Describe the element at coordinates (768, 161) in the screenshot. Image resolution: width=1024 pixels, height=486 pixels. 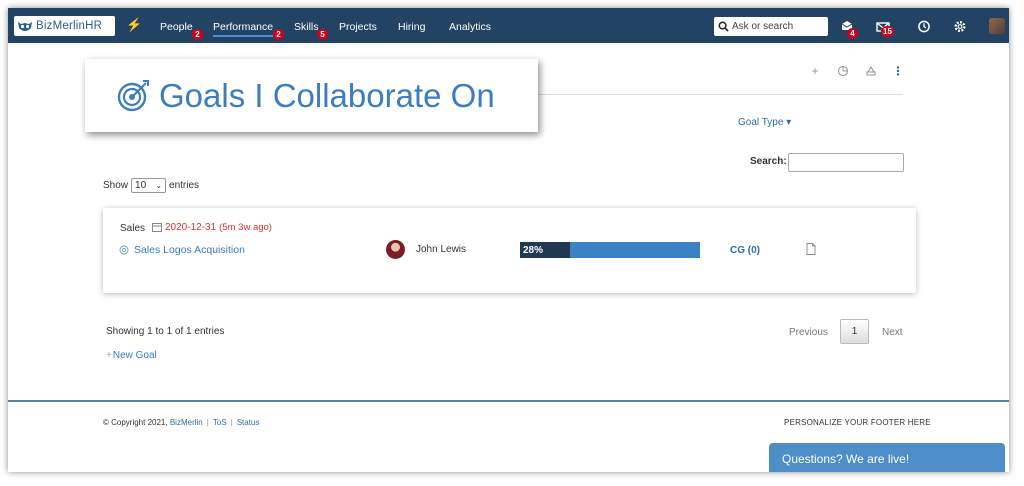
I see `table-search-label: Search:` at that location.